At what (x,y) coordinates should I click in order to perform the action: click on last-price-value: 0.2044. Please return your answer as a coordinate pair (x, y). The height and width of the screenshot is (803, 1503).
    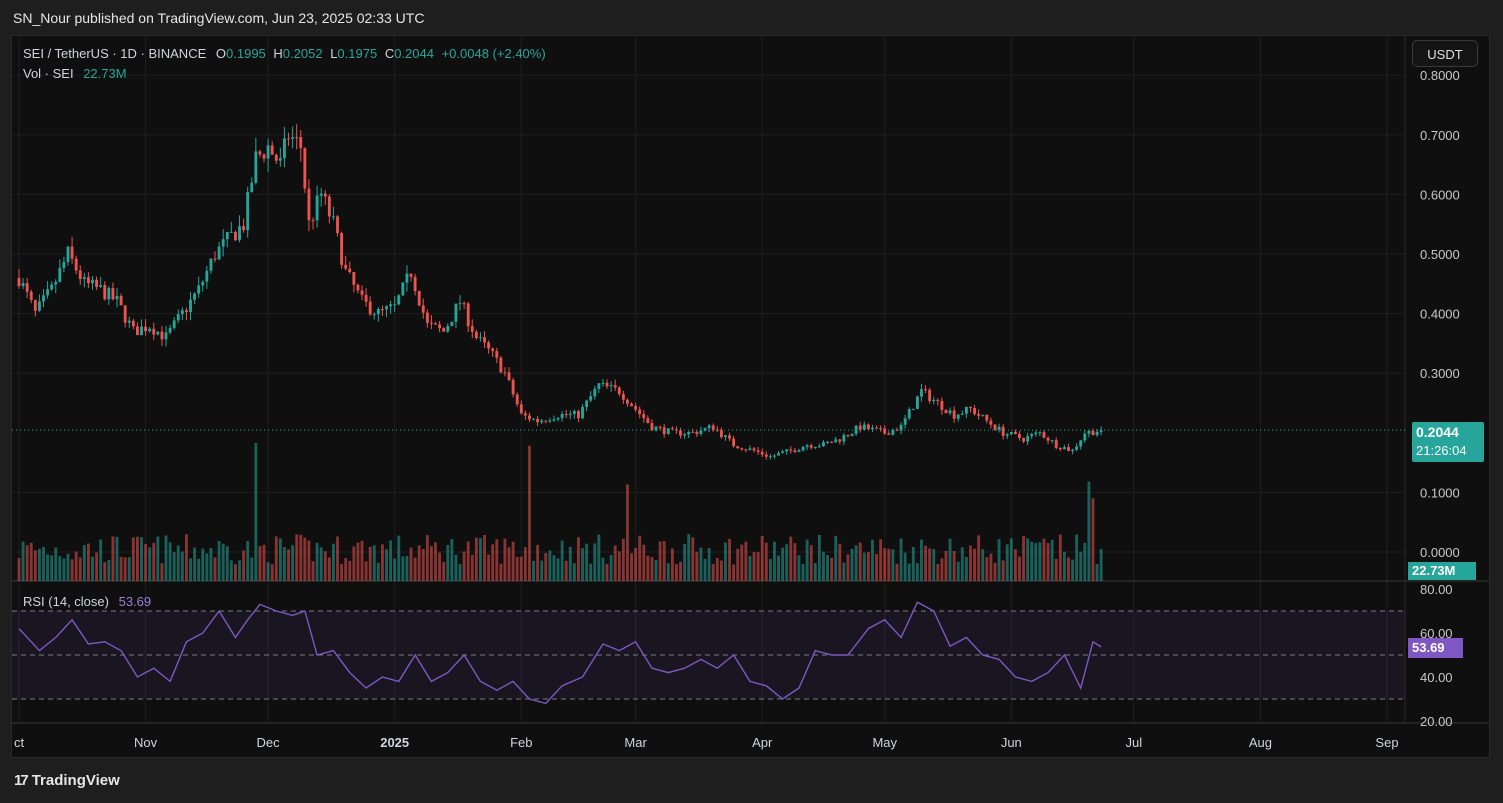
    Looking at the image, I should click on (1437, 432).